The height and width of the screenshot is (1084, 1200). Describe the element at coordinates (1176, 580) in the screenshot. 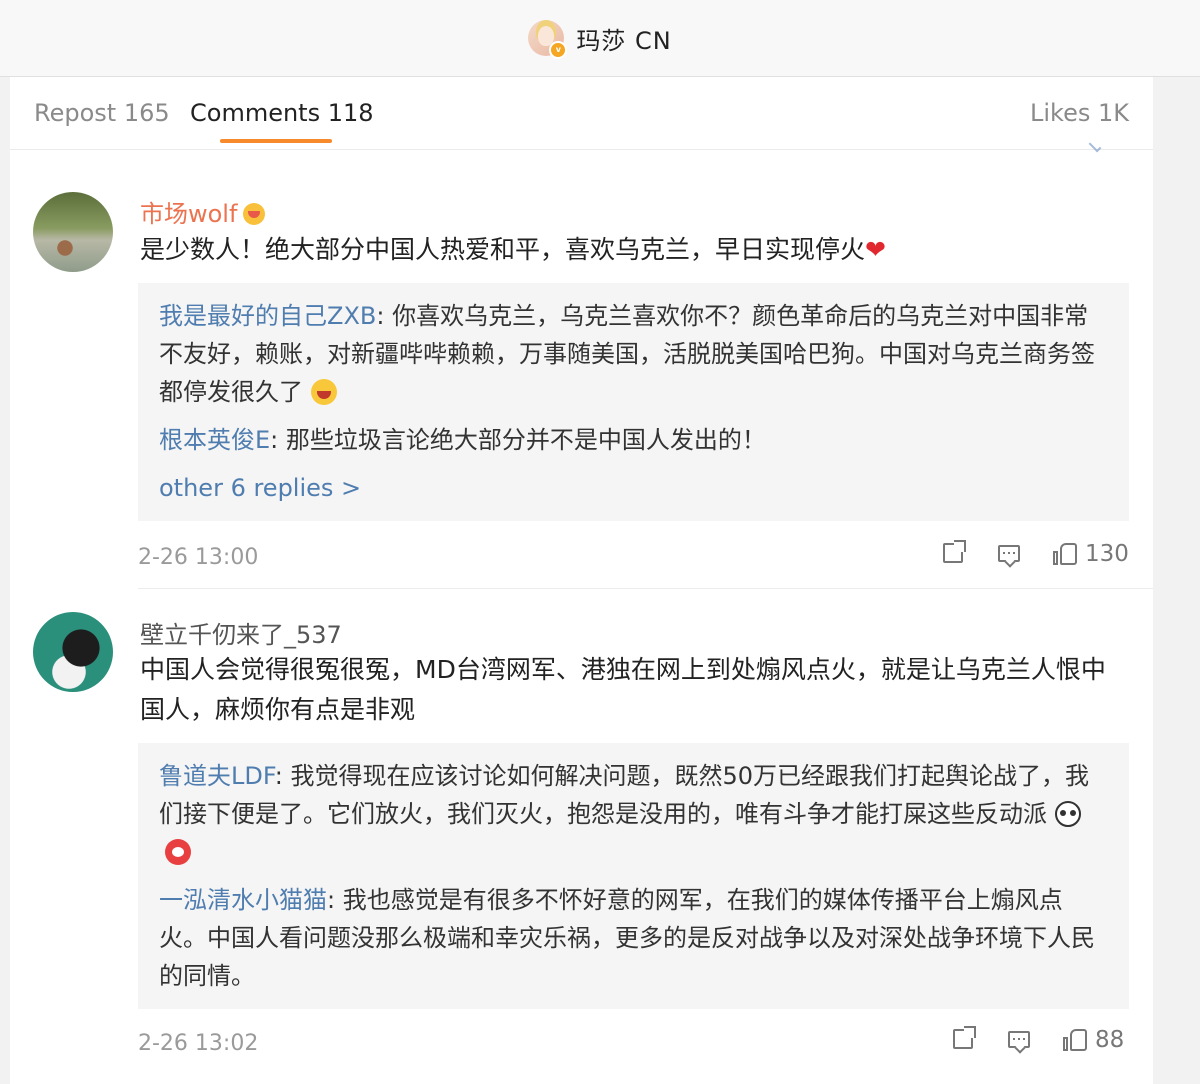

I see `page-margin` at that location.